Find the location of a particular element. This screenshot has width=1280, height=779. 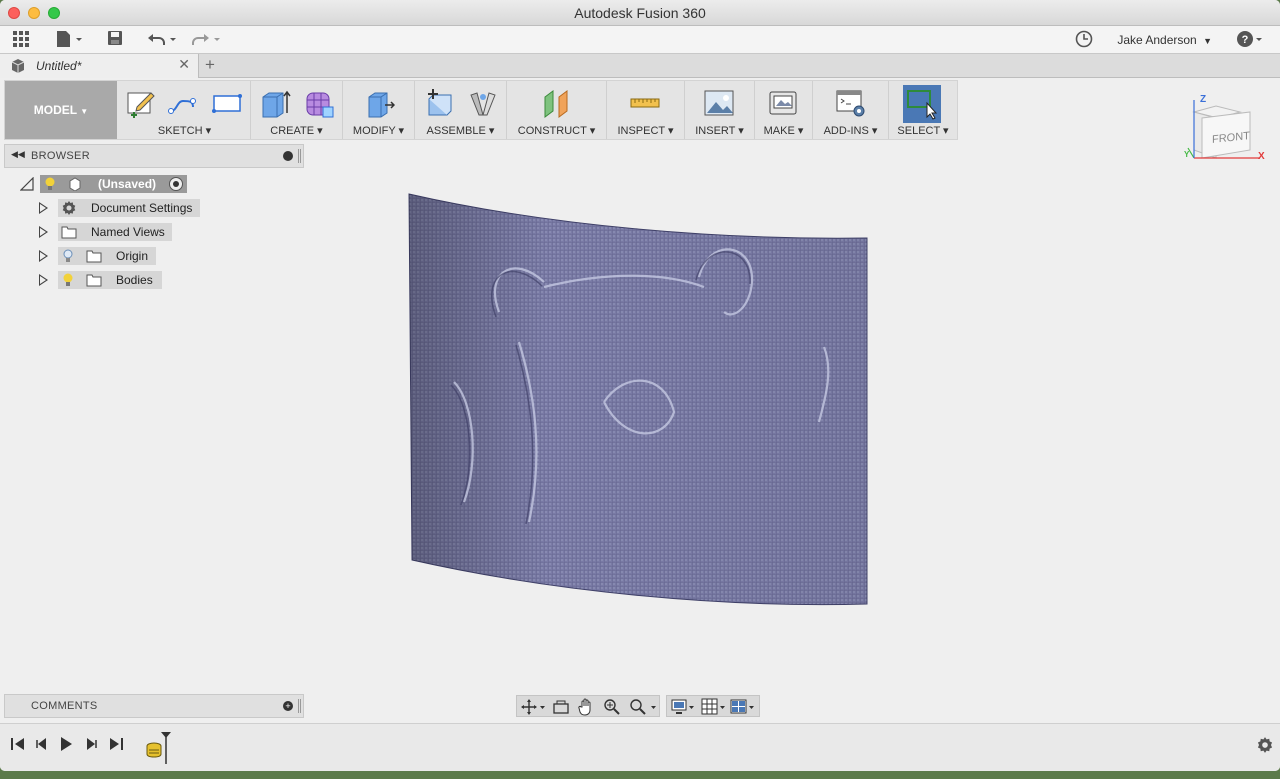

zoom-window-icon is located at coordinates (612, 708).